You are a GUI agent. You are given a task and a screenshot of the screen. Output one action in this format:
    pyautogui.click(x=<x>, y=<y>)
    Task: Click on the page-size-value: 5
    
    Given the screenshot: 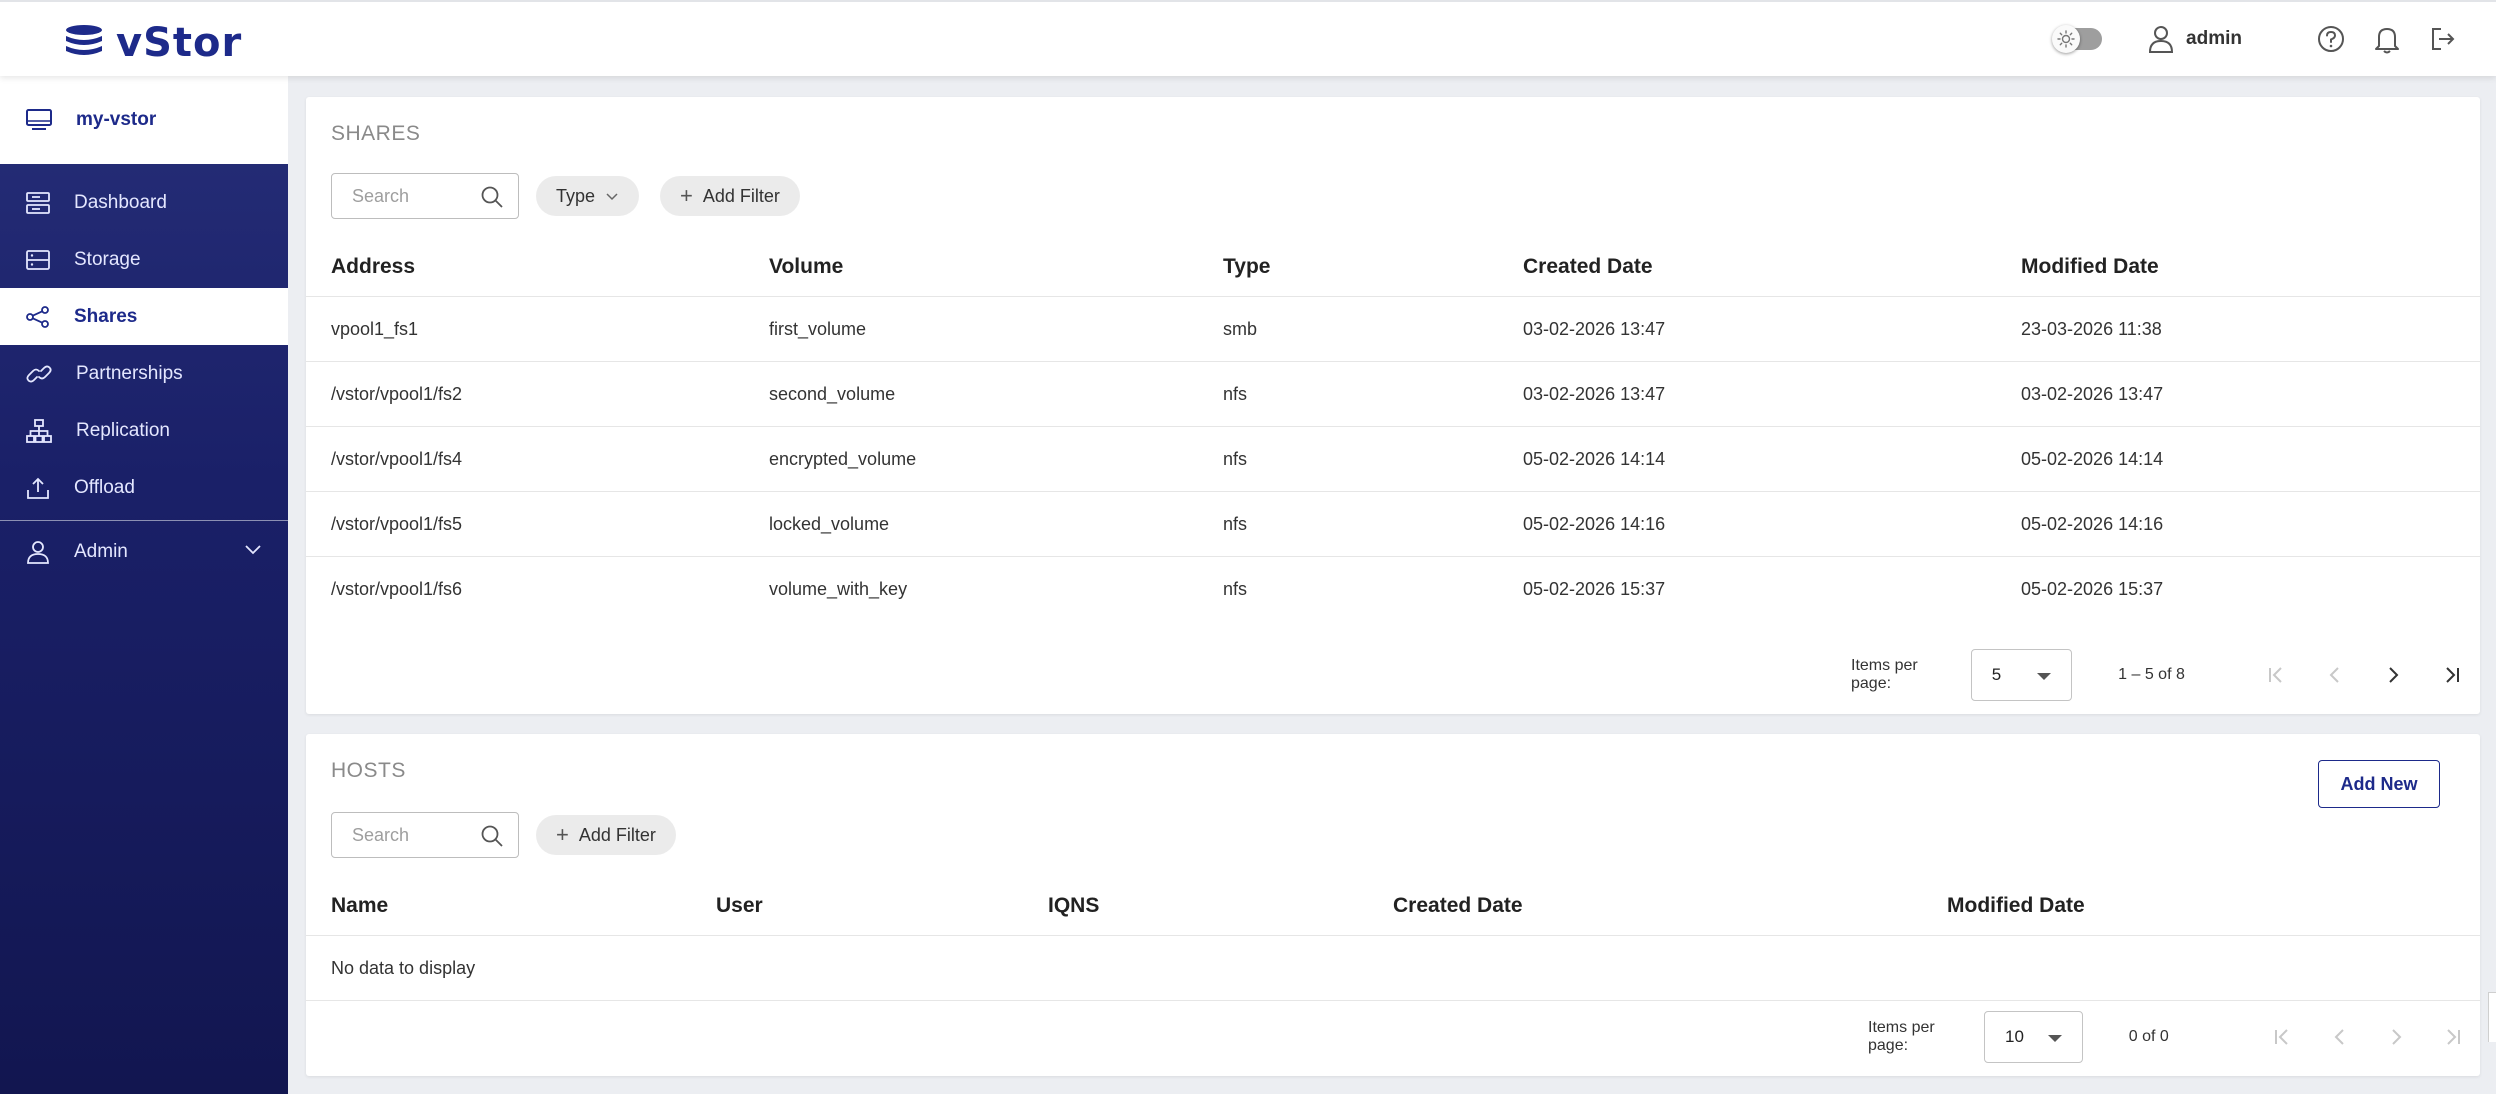 What is the action you would take?
    pyautogui.click(x=1996, y=674)
    